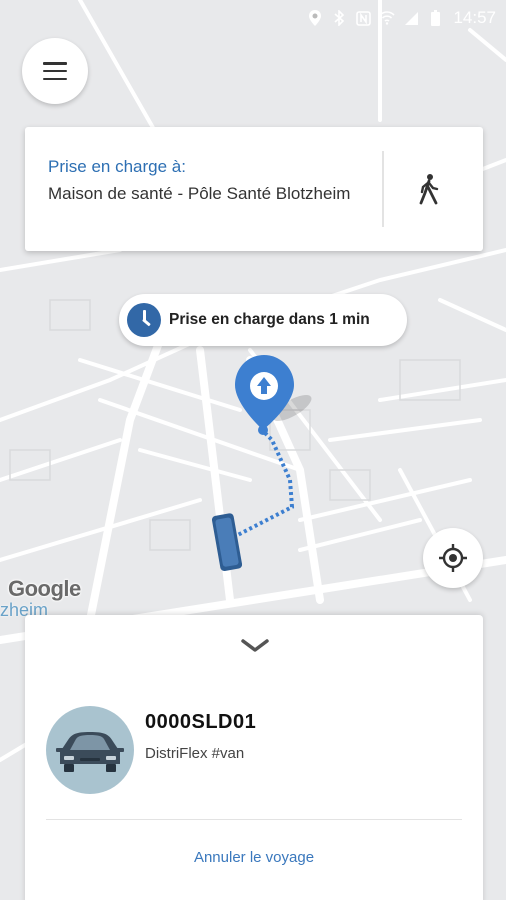  I want to click on hamburger-menu-icon, so click(55, 71).